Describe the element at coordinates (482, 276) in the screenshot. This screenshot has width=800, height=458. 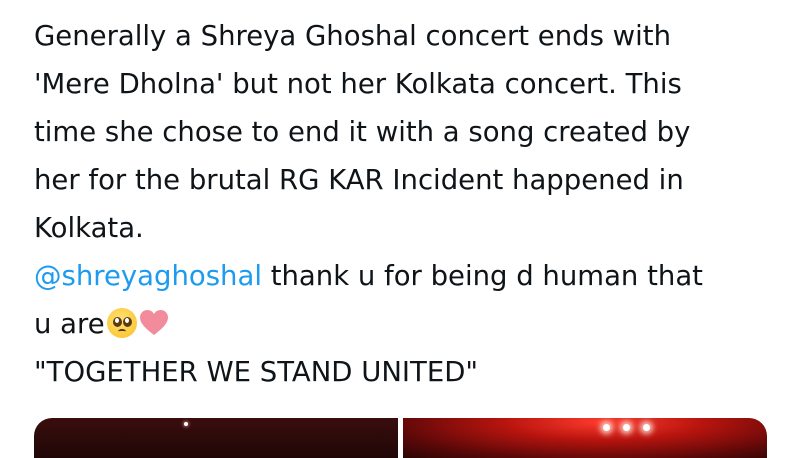
I see `mention-trailing-text: thank u for being d human that` at that location.